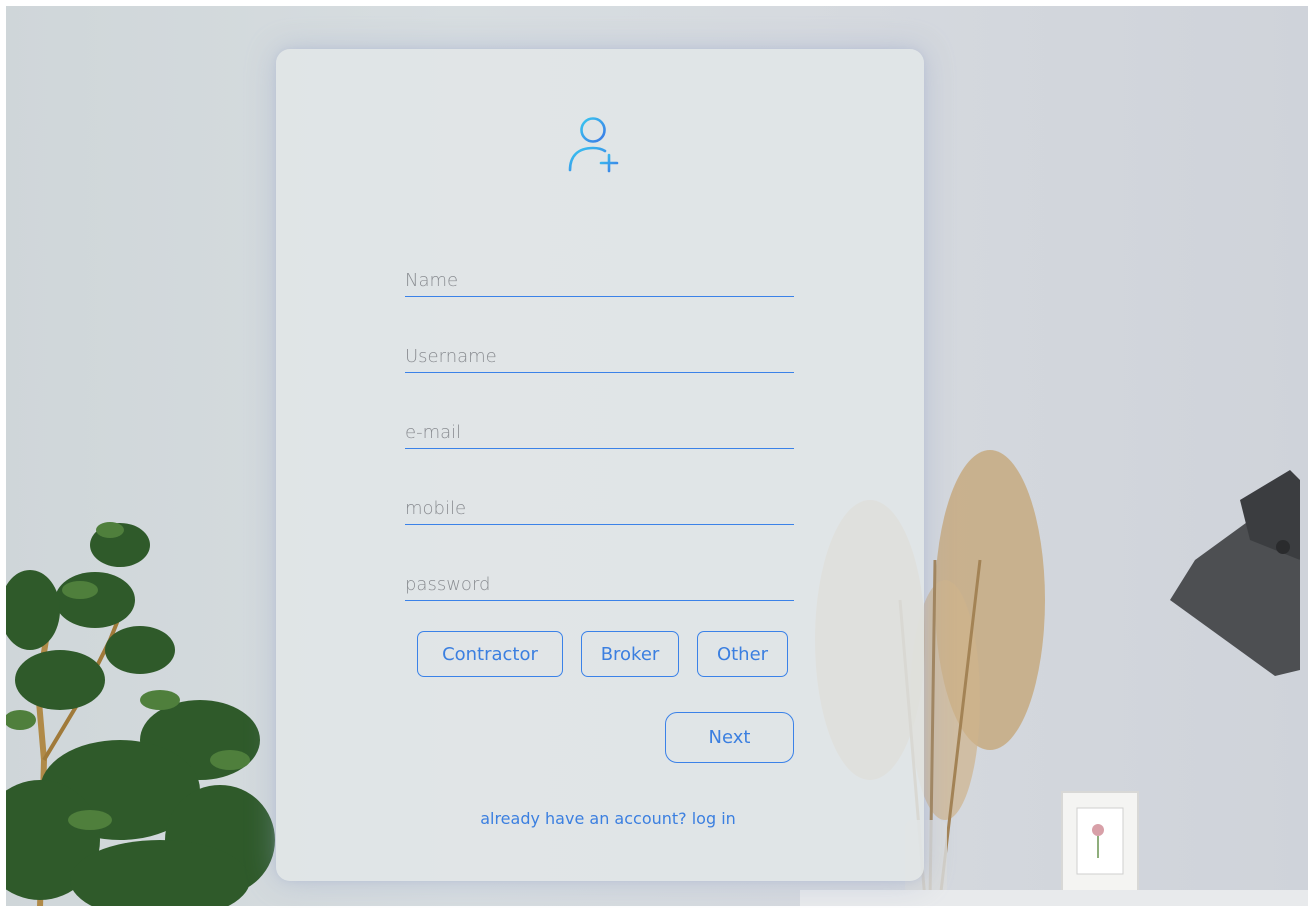  What do you see at coordinates (1235, 573) in the screenshot?
I see `lamp-illustration` at bounding box center [1235, 573].